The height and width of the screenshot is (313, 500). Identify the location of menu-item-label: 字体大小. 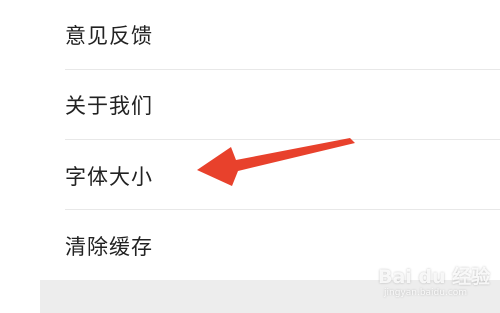
(109, 177).